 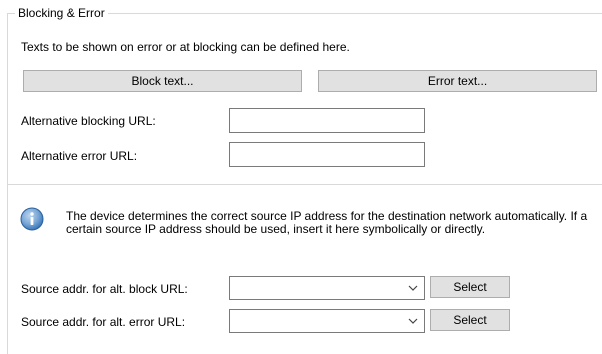 I want to click on source-block-select, so click(x=327, y=288).